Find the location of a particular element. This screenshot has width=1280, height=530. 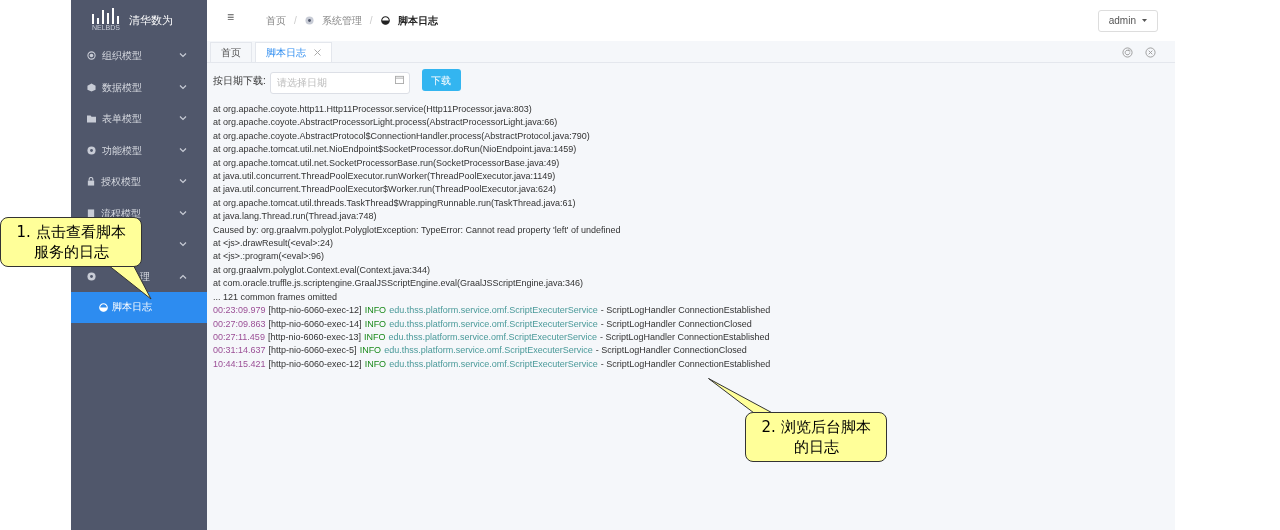

log-line: Caused by: org.graalvm.polyglot.PolyglotException: TypeError: Cannot read property 'left' of undefined is located at coordinates (417, 230).